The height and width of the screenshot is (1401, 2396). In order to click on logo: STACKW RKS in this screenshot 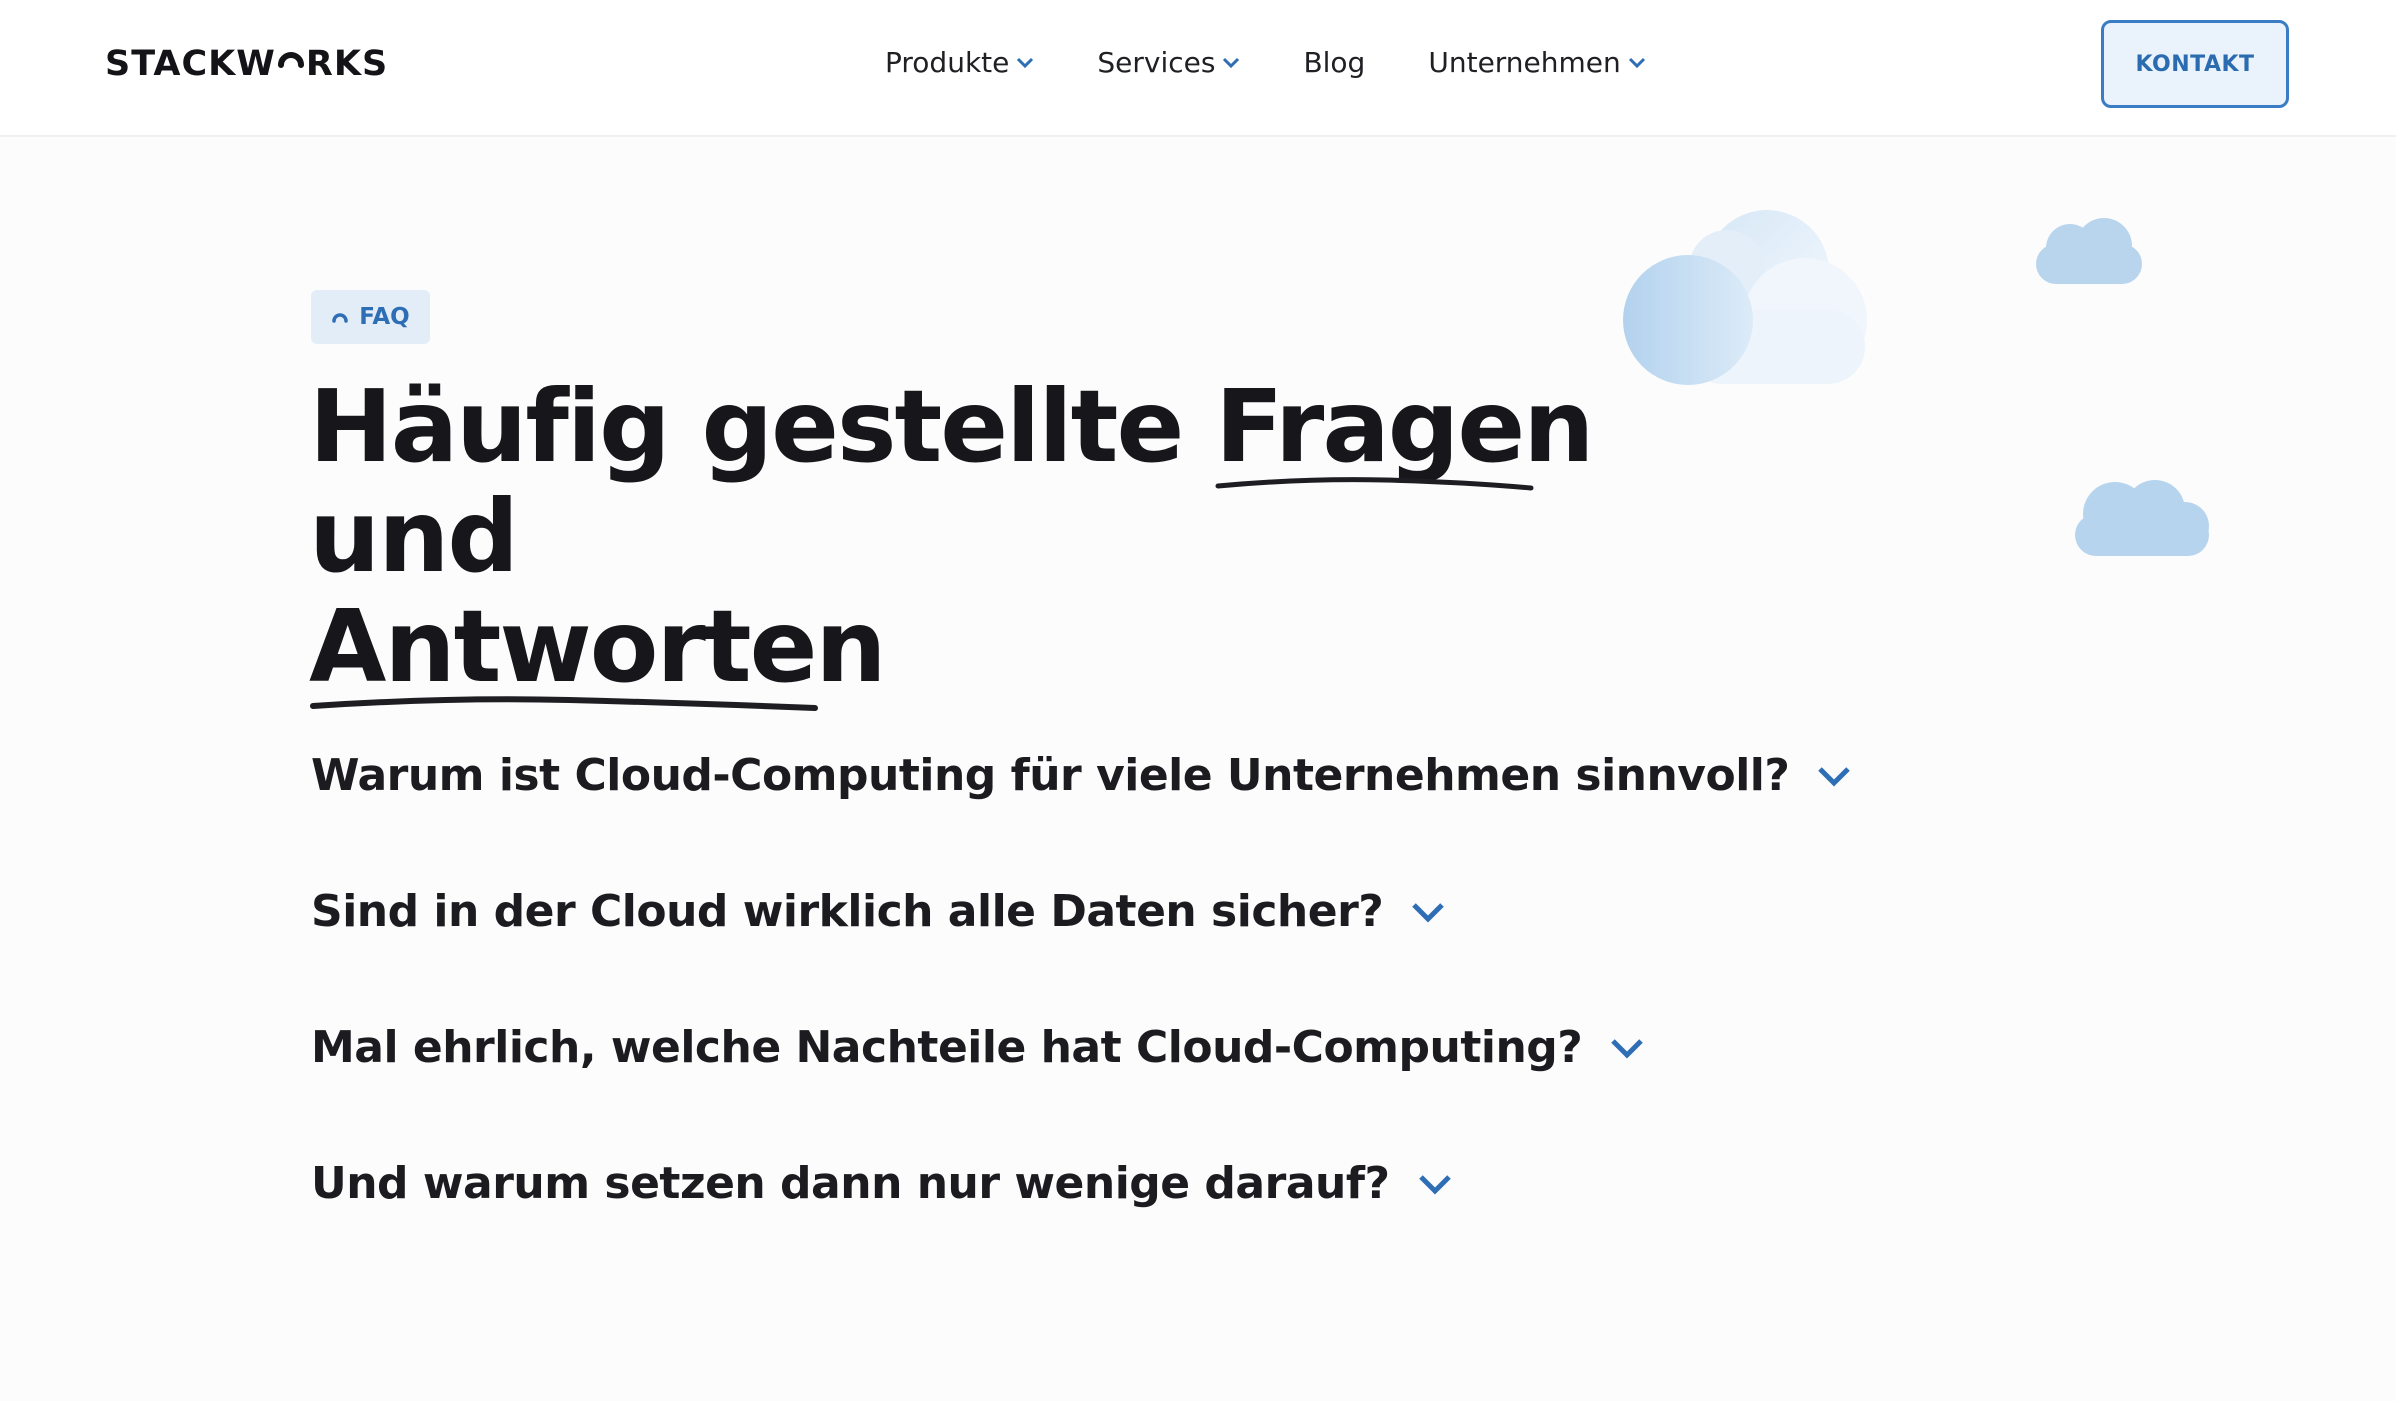, I will do `click(246, 64)`.